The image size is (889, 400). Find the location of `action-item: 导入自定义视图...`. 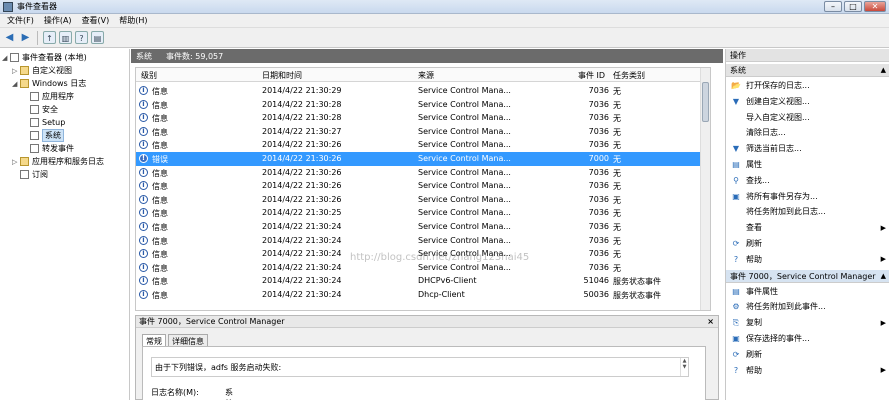

action-item: 导入自定义视图... is located at coordinates (808, 117).